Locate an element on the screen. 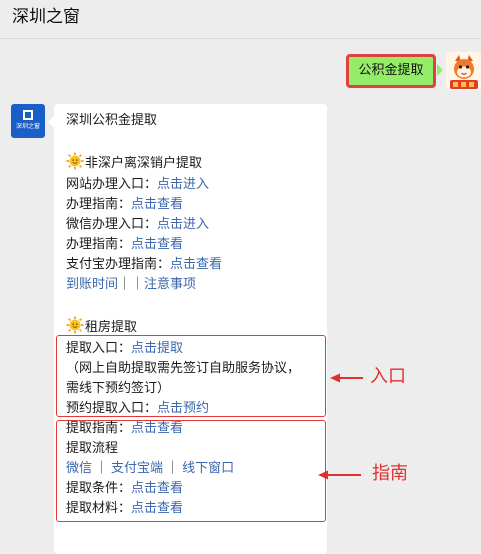 The image size is (481, 554). list-item: 网站办理入口：点击进入 is located at coordinates (137, 185).